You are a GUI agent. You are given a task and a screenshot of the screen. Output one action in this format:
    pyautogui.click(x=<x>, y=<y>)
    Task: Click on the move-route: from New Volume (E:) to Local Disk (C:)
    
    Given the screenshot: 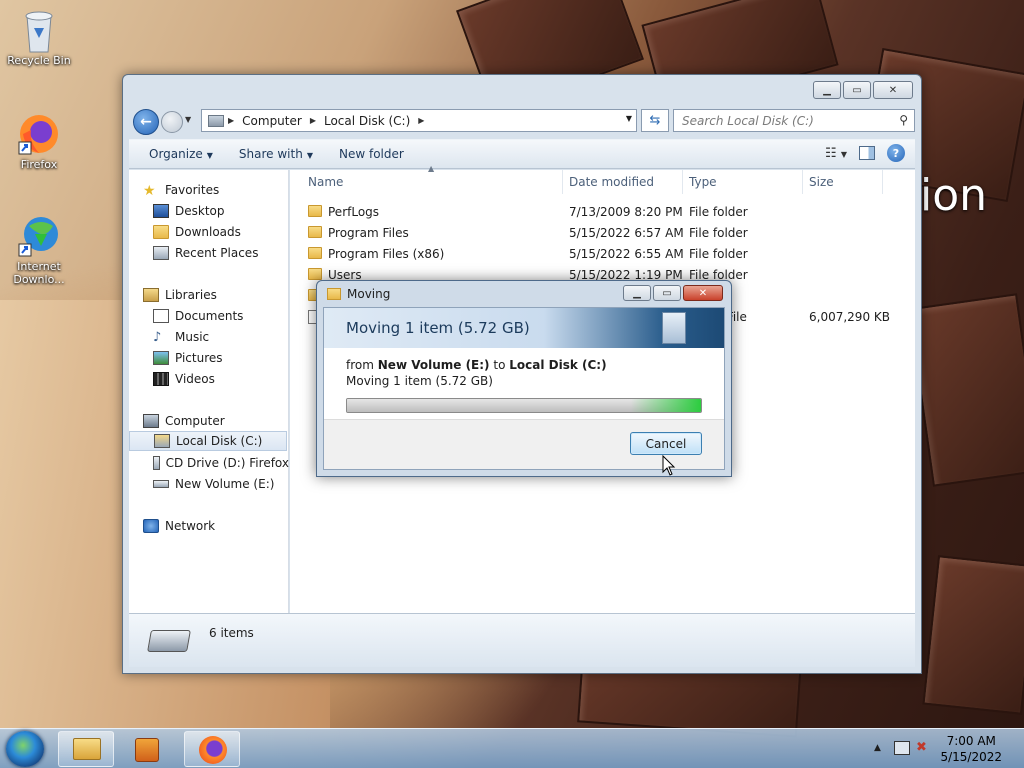 What is the action you would take?
    pyautogui.click(x=476, y=365)
    